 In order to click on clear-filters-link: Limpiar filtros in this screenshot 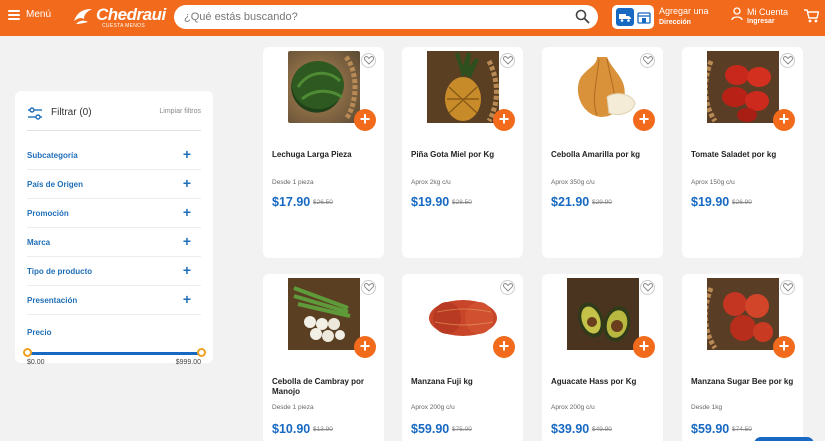, I will do `click(180, 111)`.